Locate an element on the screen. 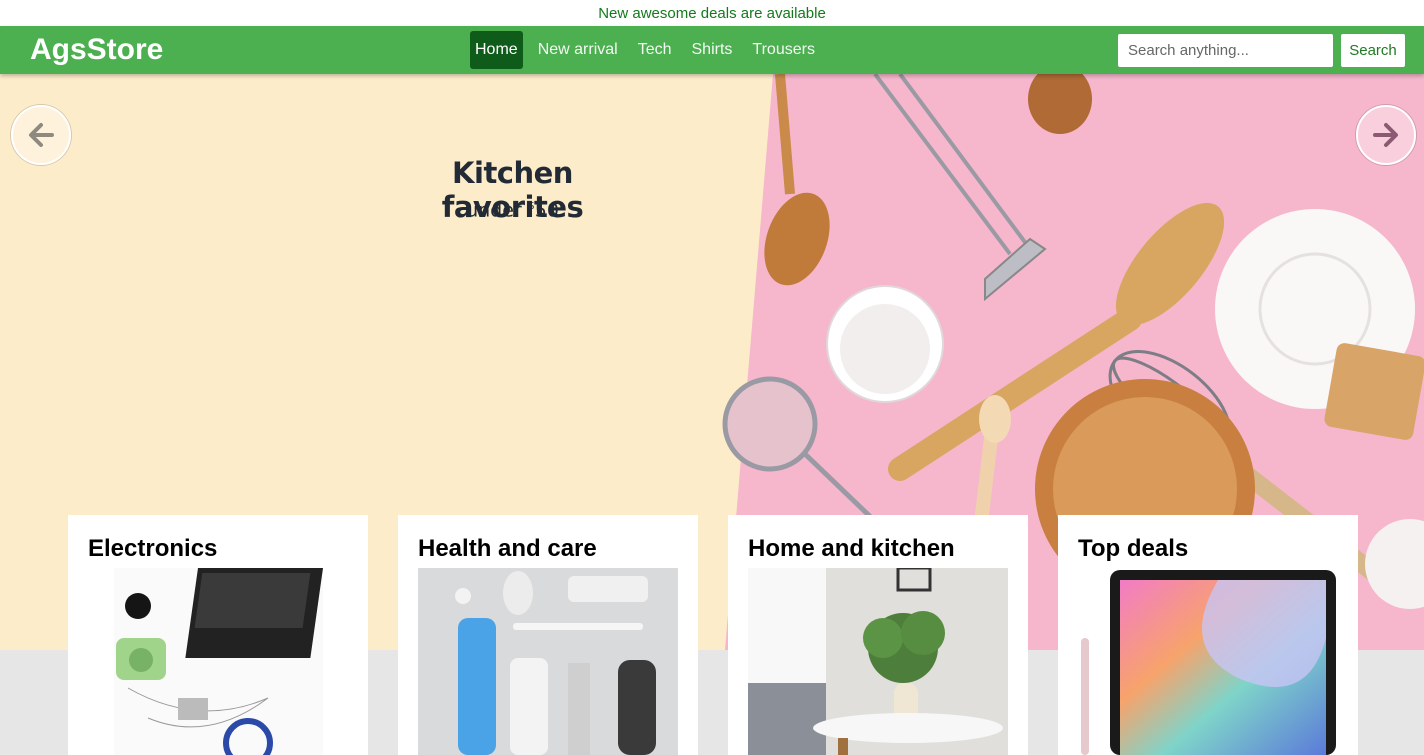 This screenshot has height=755, width=1424. brand-logo: AgsStore is located at coordinates (96, 50).